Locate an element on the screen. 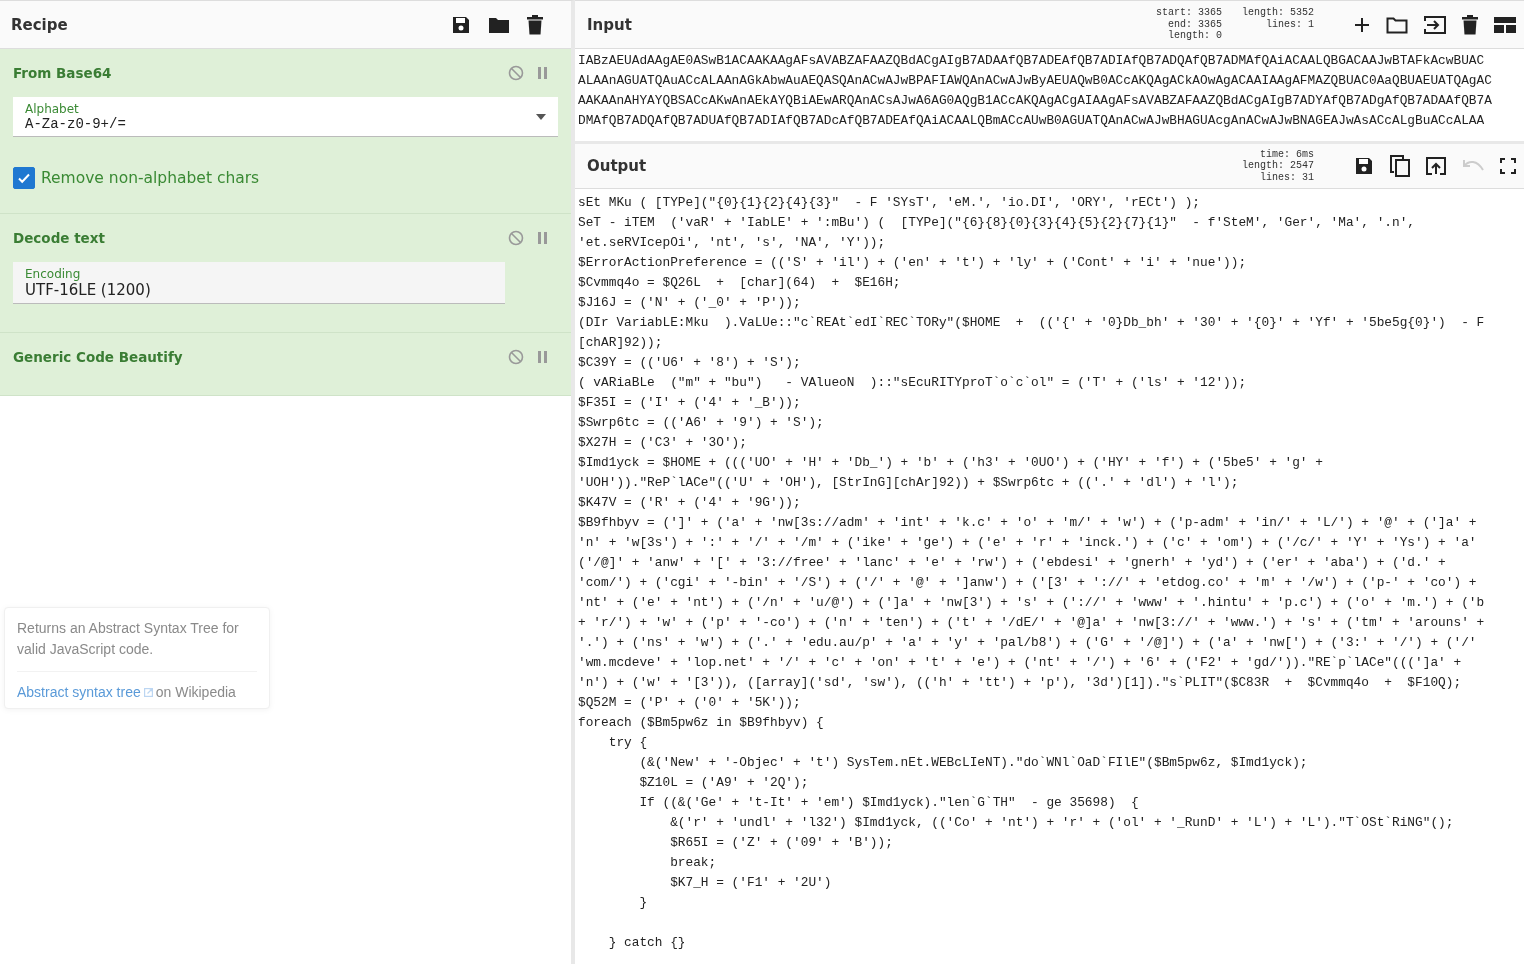 The image size is (1524, 964). field-value: UTF-16LE (1200) is located at coordinates (88, 290).